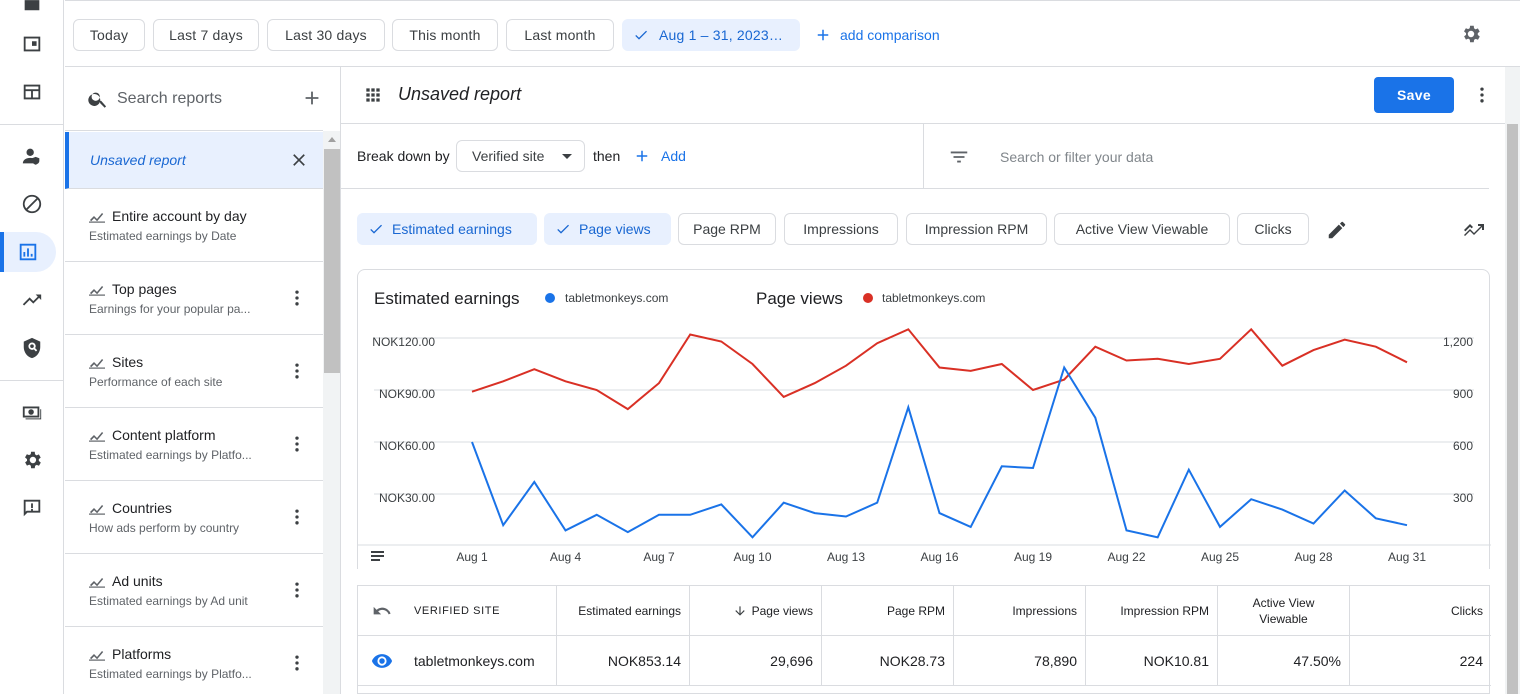 The image size is (1520, 694). What do you see at coordinates (1337, 230) in the screenshot?
I see `edit-pencil-icon` at bounding box center [1337, 230].